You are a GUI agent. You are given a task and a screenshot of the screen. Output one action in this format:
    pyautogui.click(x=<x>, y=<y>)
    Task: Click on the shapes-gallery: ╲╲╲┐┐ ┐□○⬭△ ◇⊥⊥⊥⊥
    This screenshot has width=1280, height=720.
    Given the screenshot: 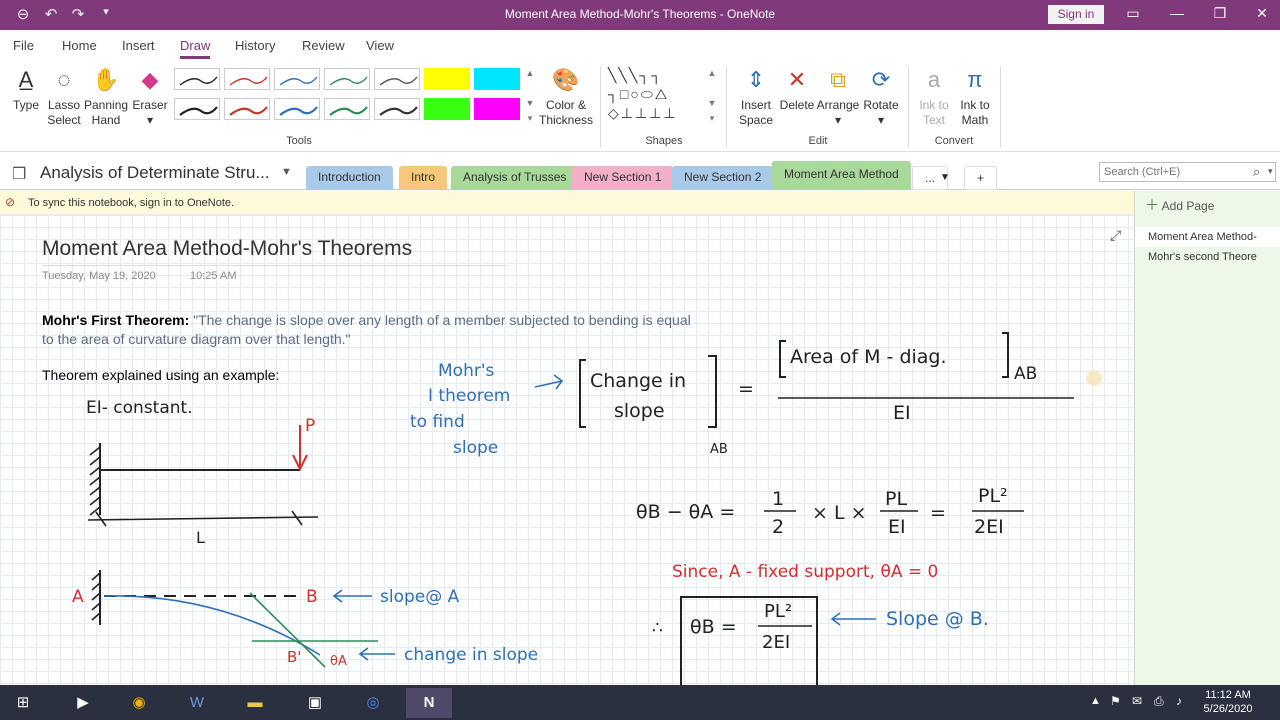 What is the action you would take?
    pyautogui.click(x=657, y=95)
    